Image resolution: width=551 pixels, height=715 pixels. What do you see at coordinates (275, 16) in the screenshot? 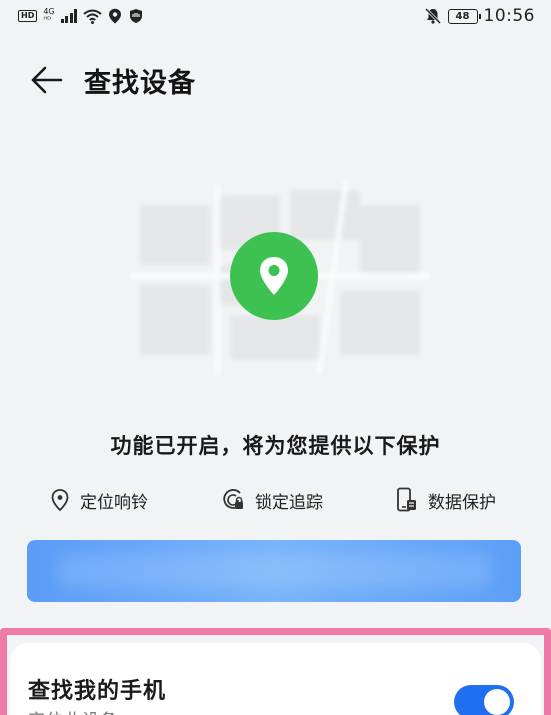
I see `status-bar: HD 4G ᴴᴰ 48 10:56` at bounding box center [275, 16].